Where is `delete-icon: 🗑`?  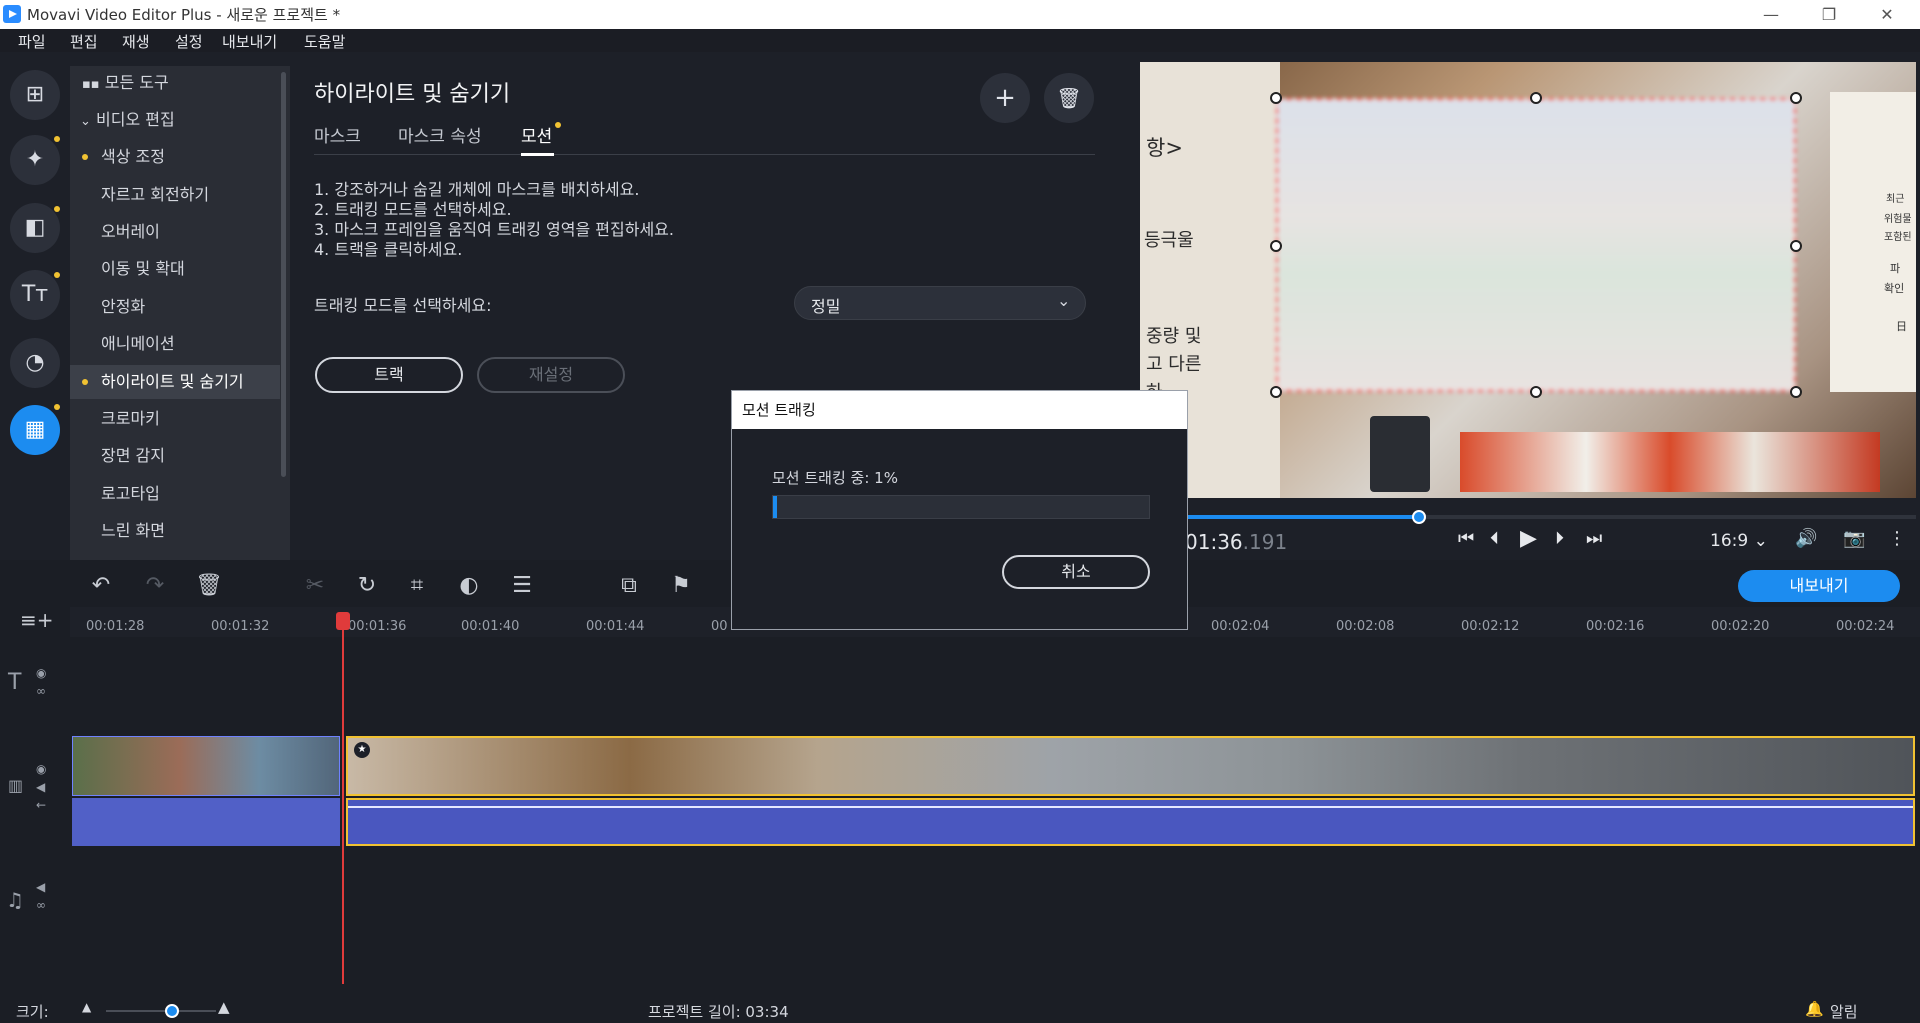
delete-icon: 🗑 is located at coordinates (209, 586).